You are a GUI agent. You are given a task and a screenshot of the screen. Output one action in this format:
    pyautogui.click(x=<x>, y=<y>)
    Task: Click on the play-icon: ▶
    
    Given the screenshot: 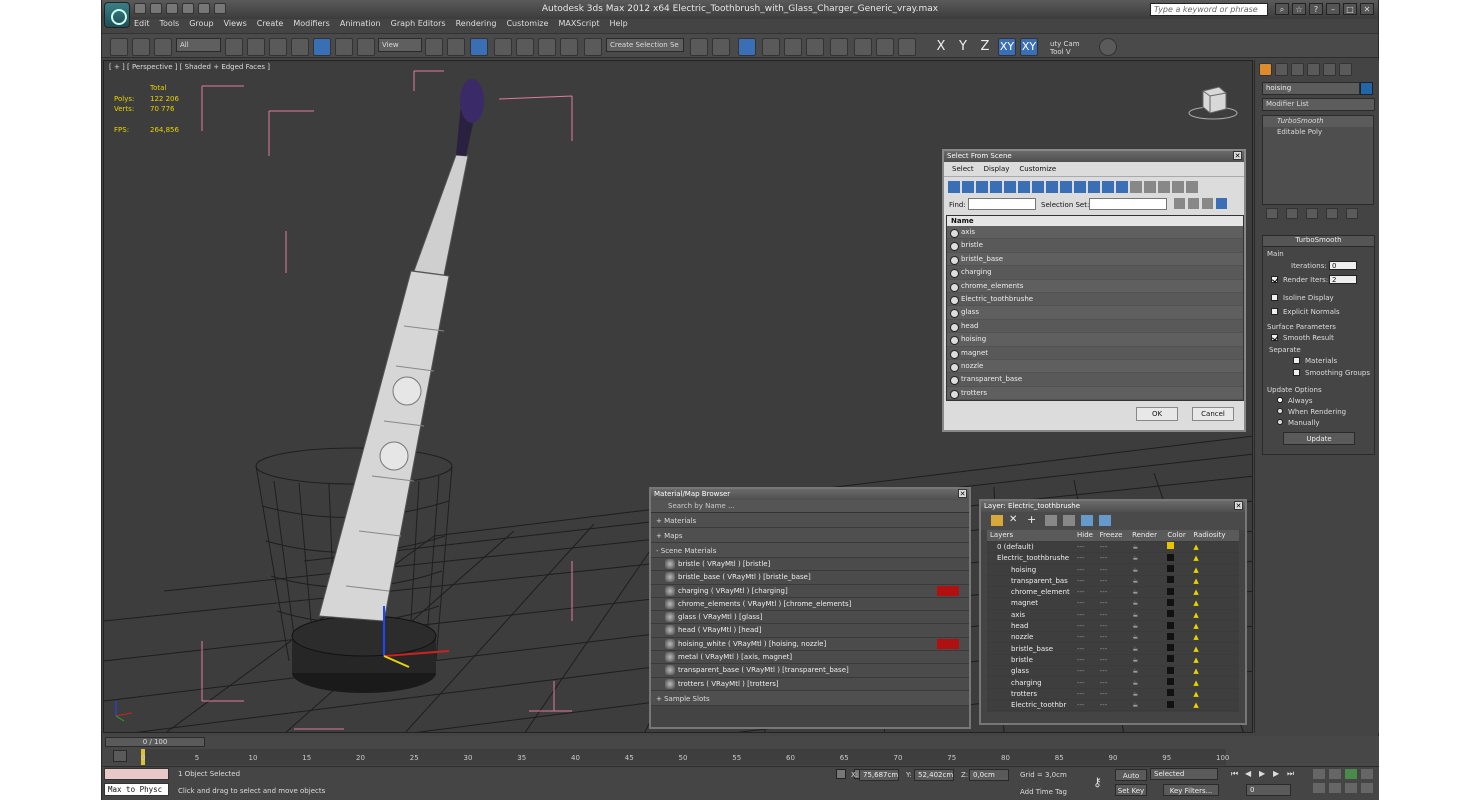 What is the action you would take?
    pyautogui.click(x=1264, y=774)
    